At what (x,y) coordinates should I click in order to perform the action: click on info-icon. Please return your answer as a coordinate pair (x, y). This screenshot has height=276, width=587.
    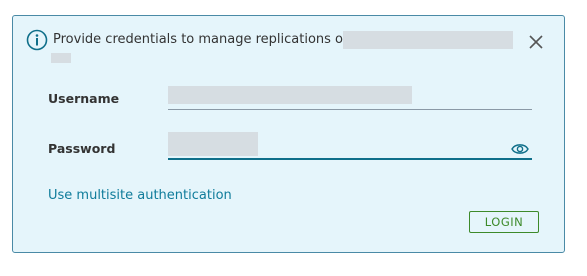
    Looking at the image, I should click on (37, 40).